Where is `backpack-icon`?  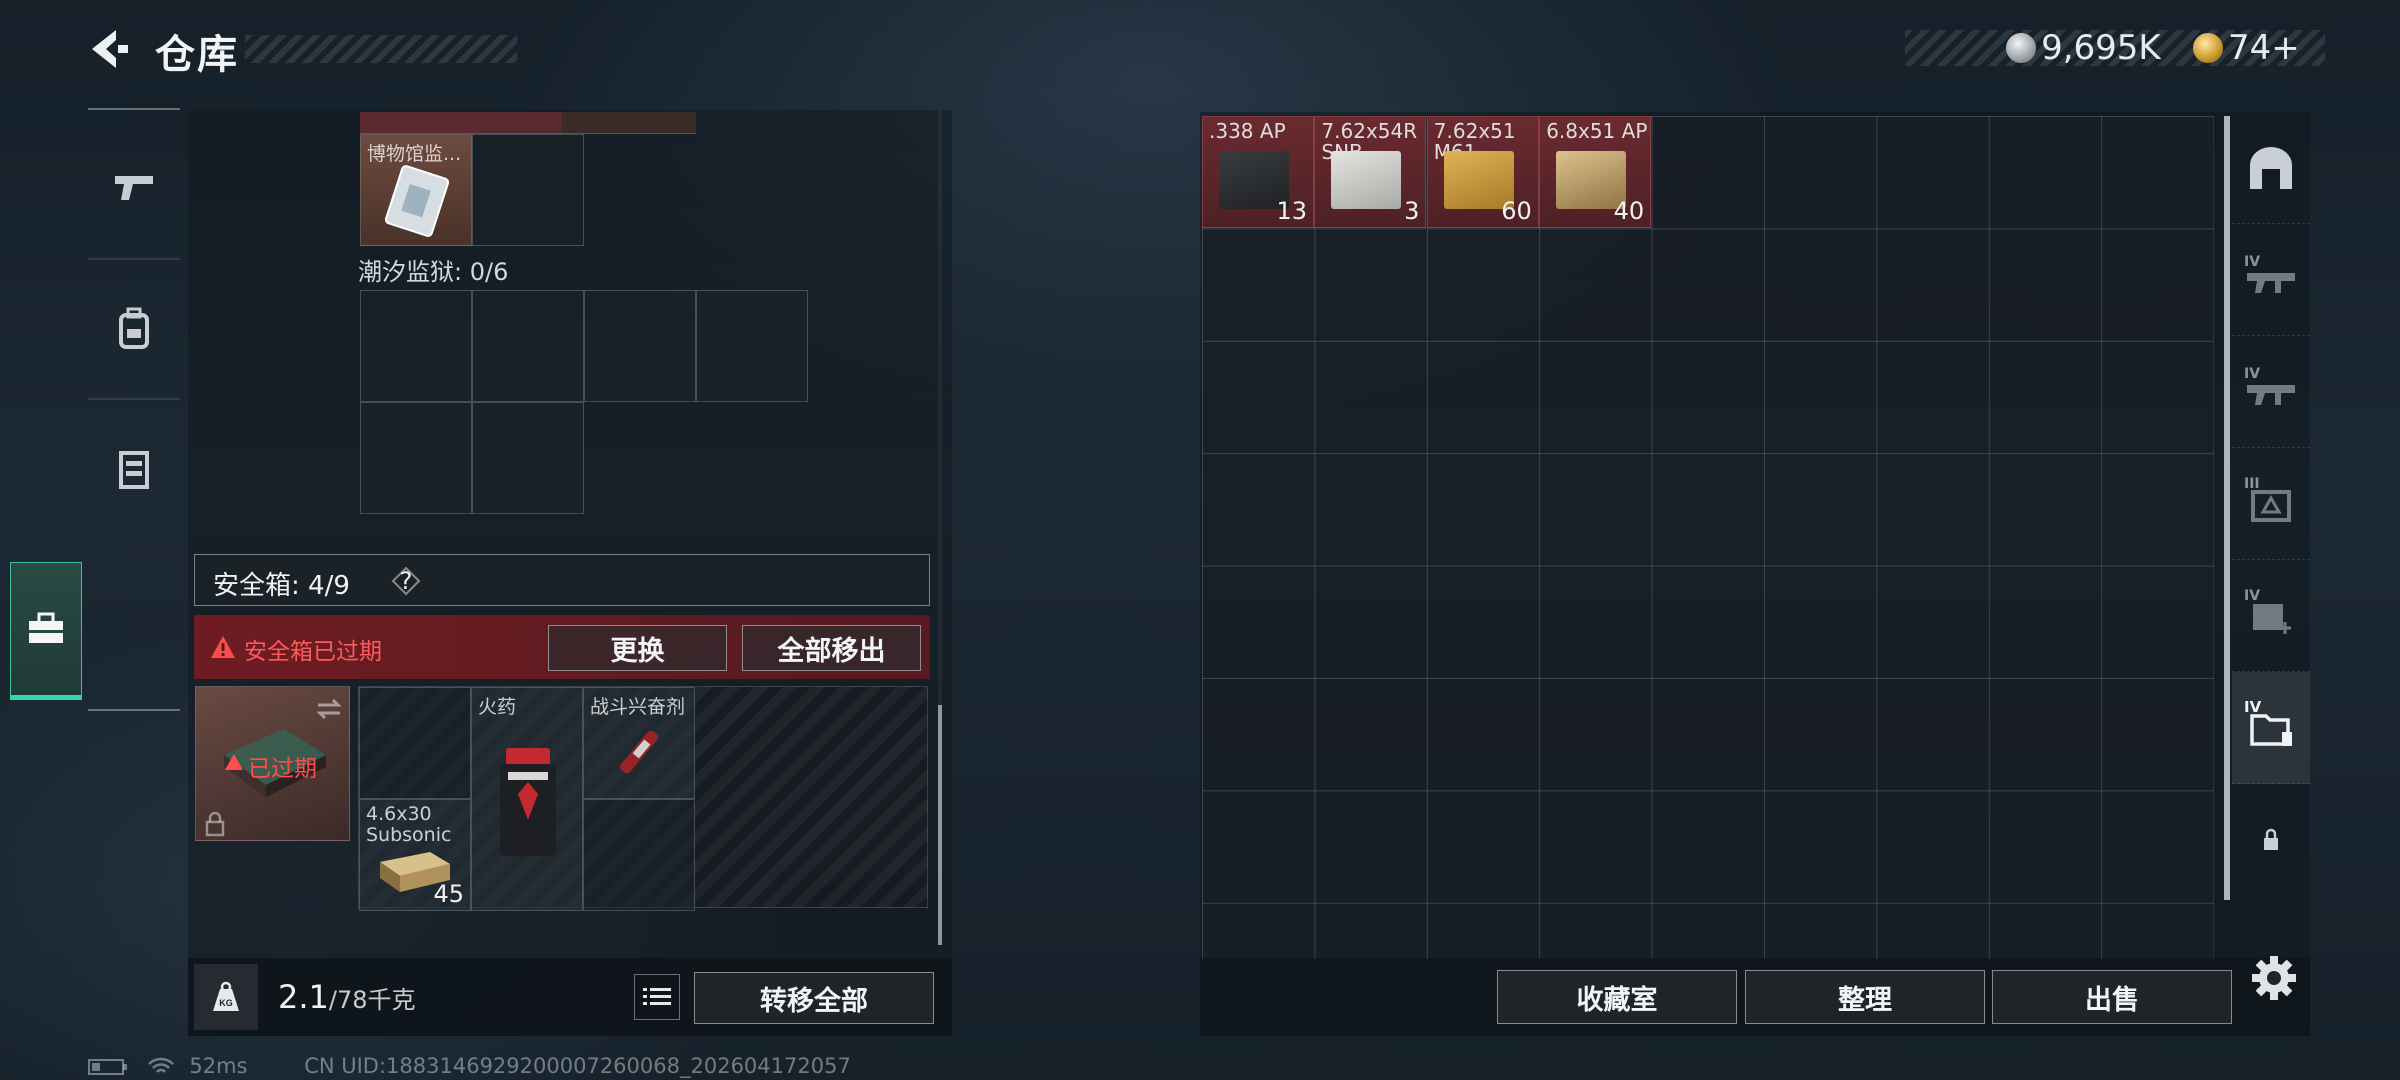 backpack-icon is located at coordinates (134, 328).